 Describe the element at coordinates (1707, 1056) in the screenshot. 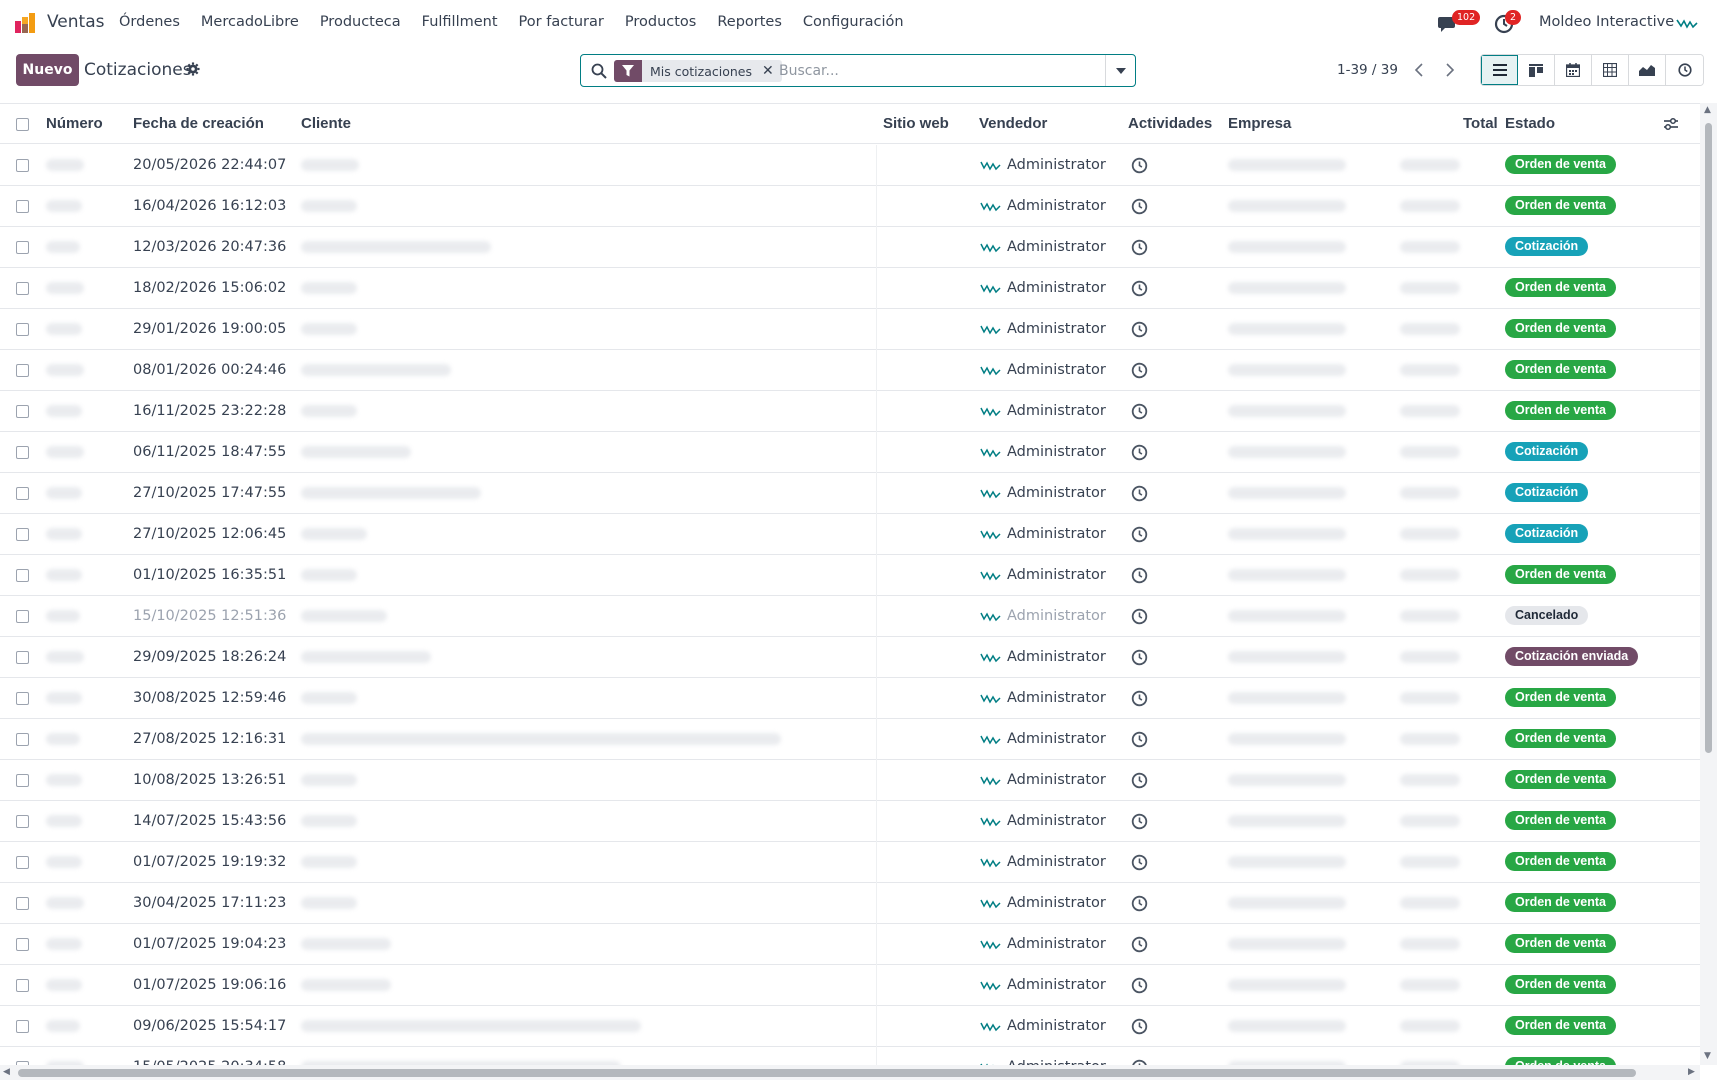

I see `scroll-down-icon: ▼` at that location.